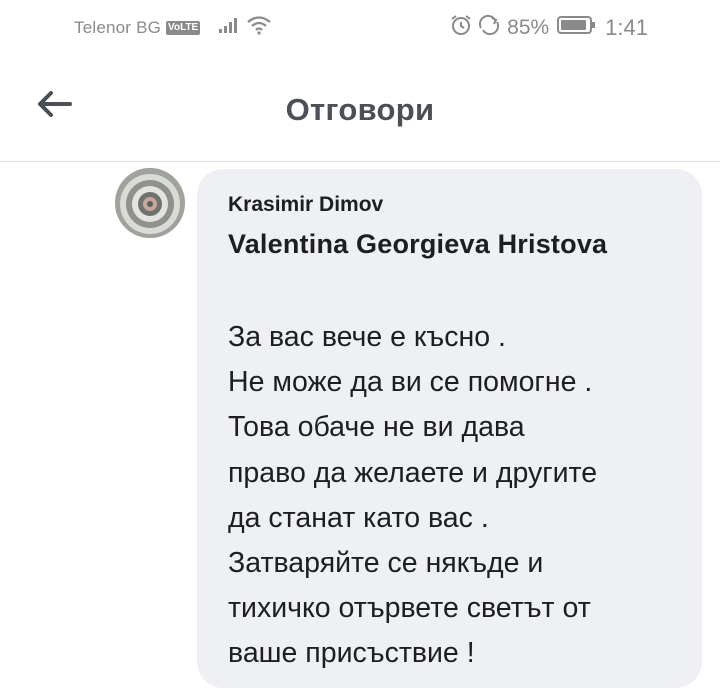 The image size is (720, 689). Describe the element at coordinates (118, 27) in the screenshot. I see `carrier-name: Telenor BG` at that location.